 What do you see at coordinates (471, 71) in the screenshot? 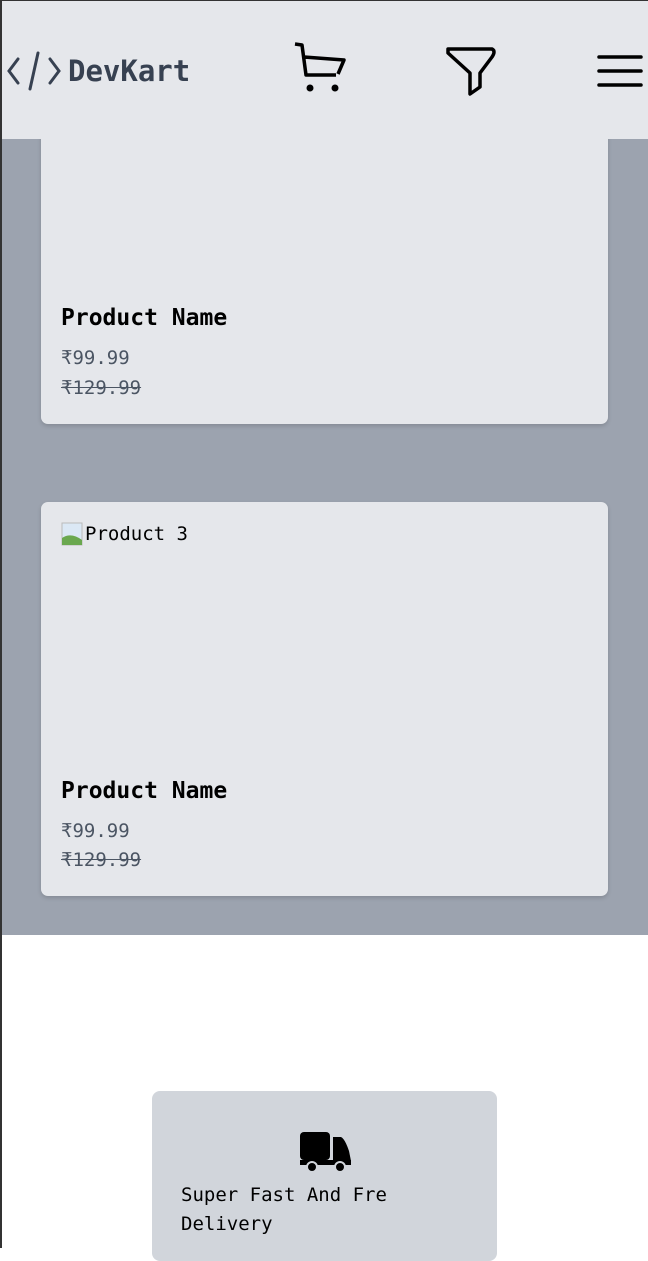
I see `filter-icon` at bounding box center [471, 71].